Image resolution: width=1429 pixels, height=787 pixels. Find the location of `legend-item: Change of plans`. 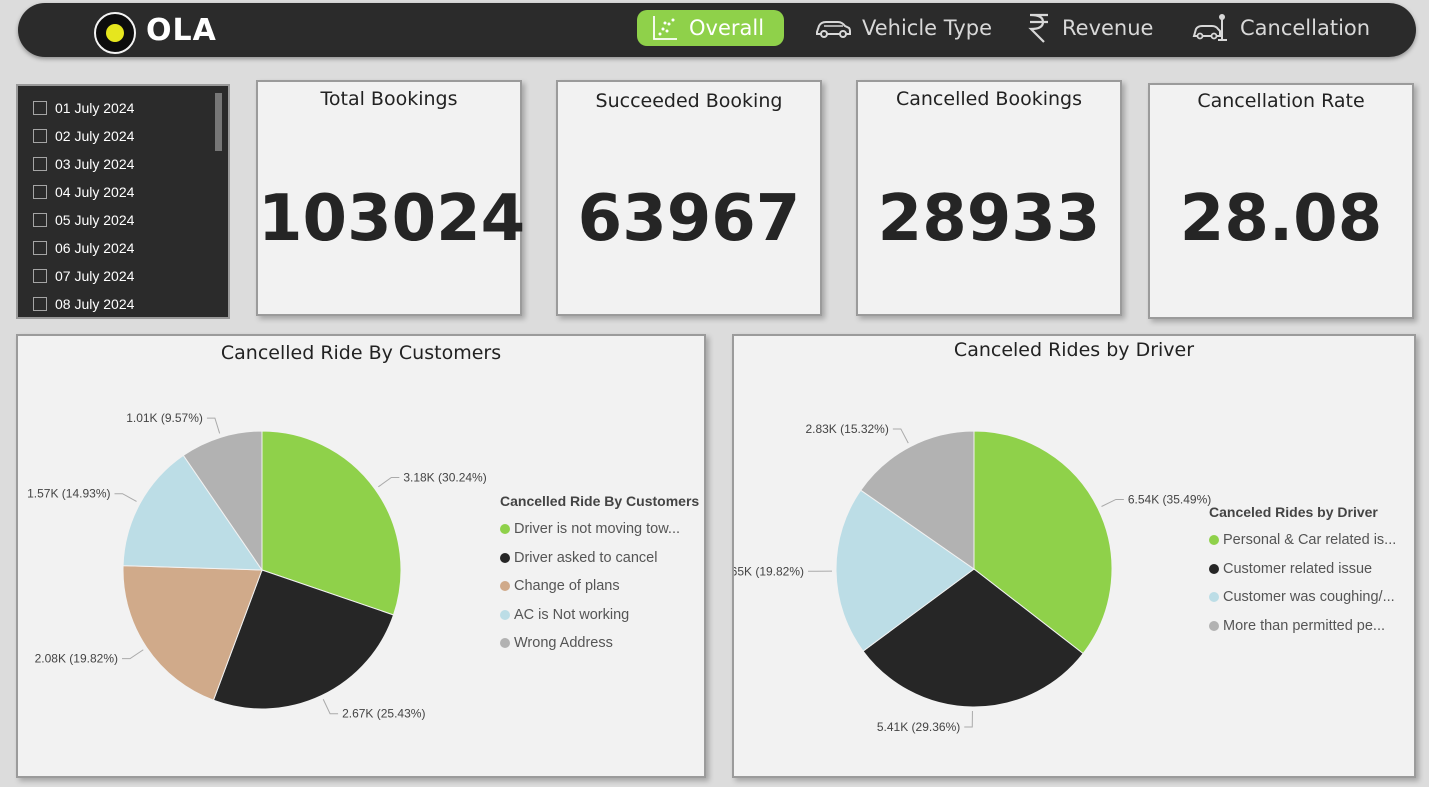

legend-item: Change of plans is located at coordinates (599, 586).